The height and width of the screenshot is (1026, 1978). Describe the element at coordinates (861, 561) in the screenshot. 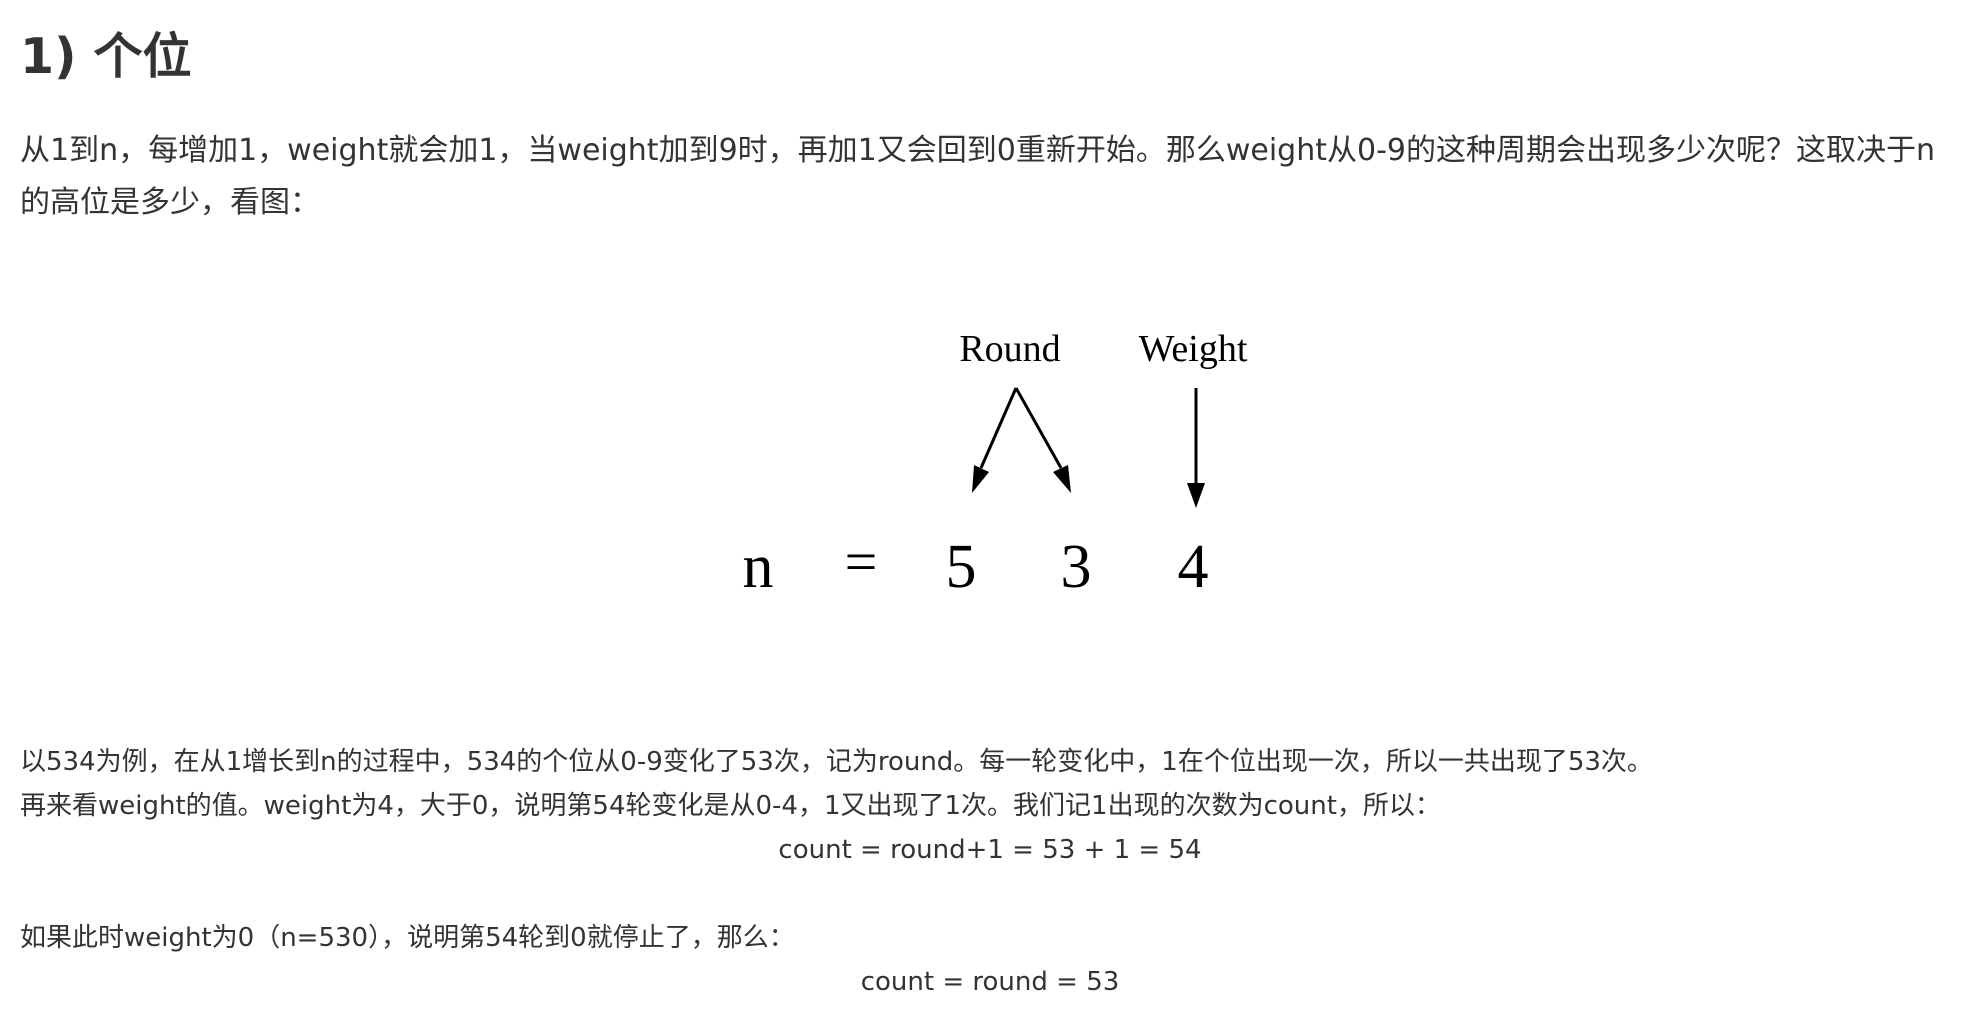

I see `equals-symbol: =` at that location.